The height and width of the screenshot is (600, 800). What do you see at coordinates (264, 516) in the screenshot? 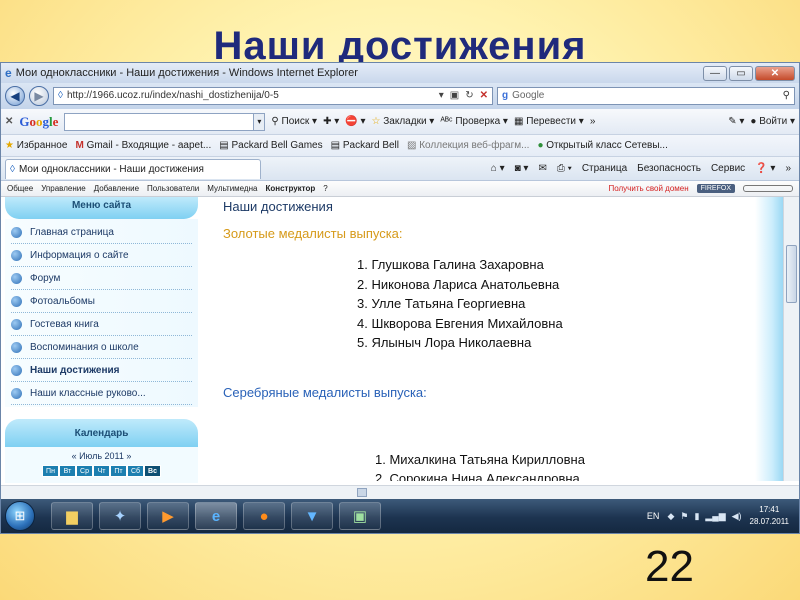
I see `taskbar-orange-app: ●` at bounding box center [264, 516].